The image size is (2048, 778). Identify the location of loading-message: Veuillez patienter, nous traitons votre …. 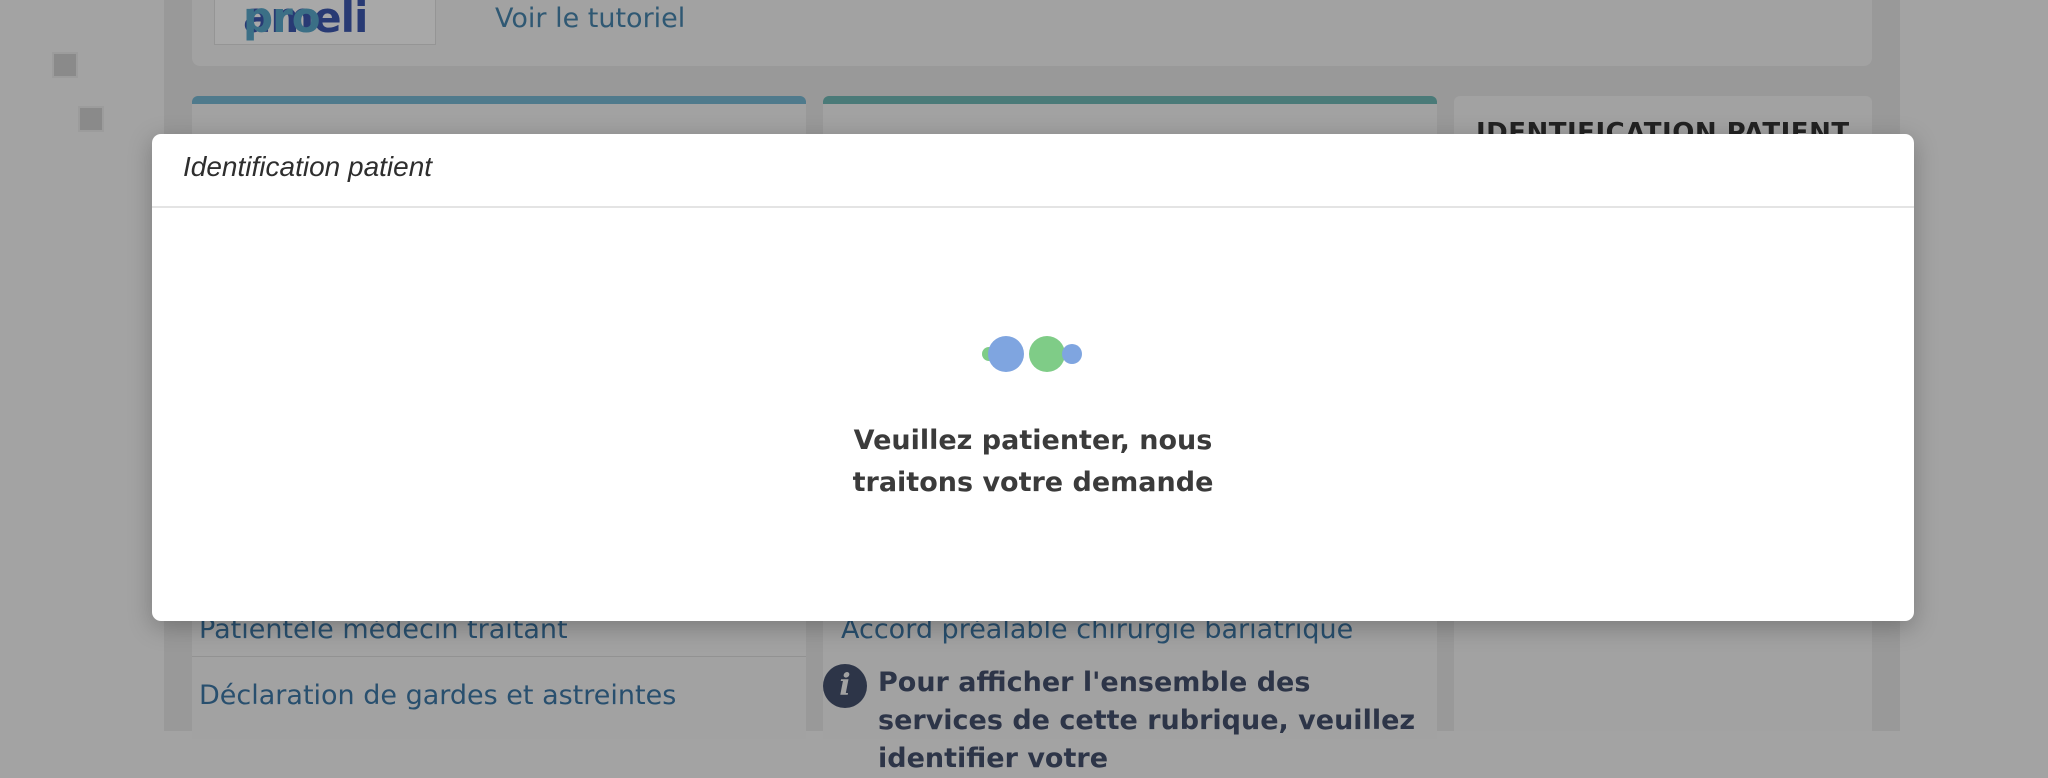
(1033, 462).